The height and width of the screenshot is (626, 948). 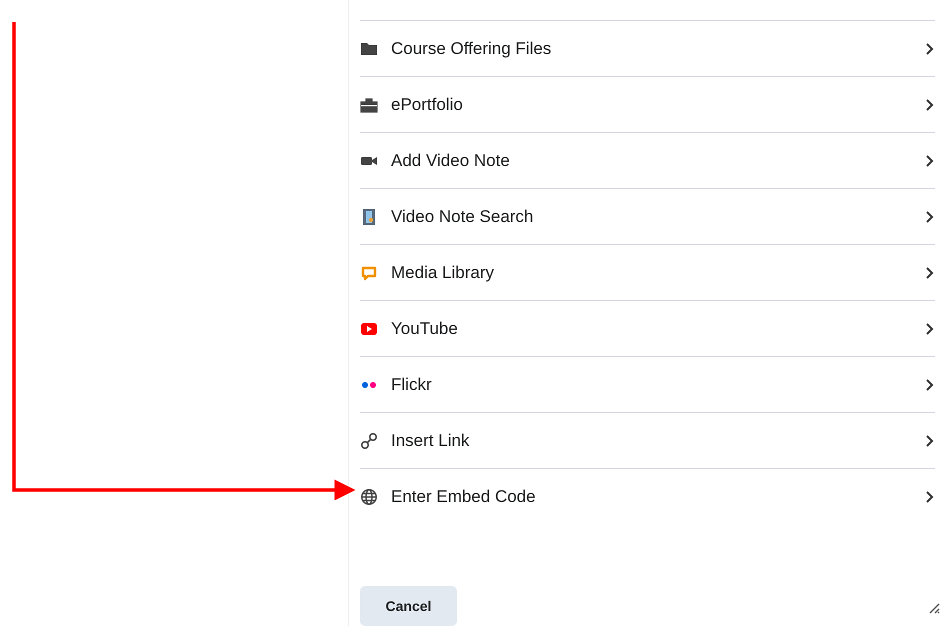 I want to click on film-icon, so click(x=369, y=217).